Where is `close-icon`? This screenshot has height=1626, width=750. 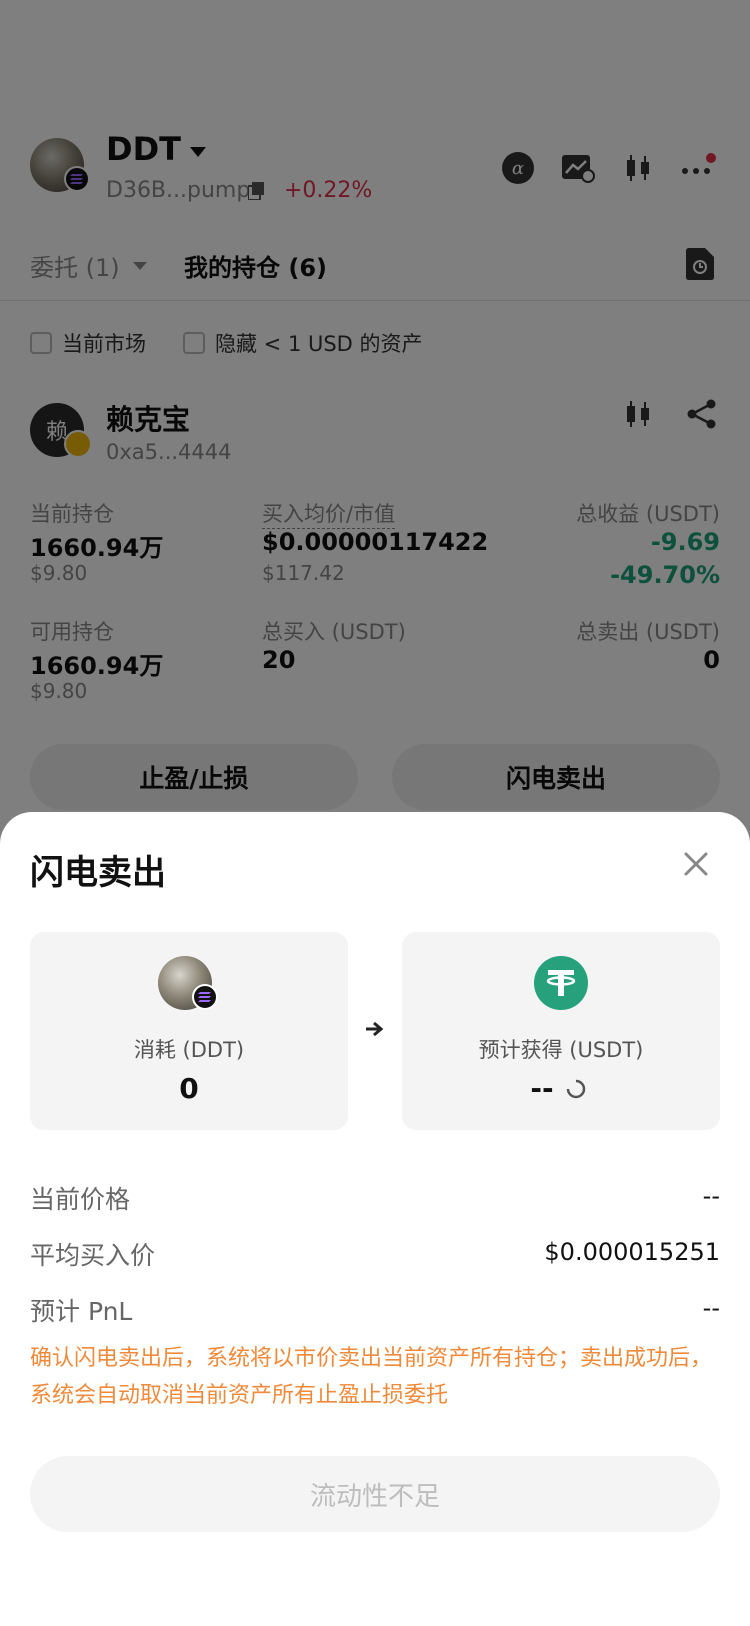
close-icon is located at coordinates (696, 864).